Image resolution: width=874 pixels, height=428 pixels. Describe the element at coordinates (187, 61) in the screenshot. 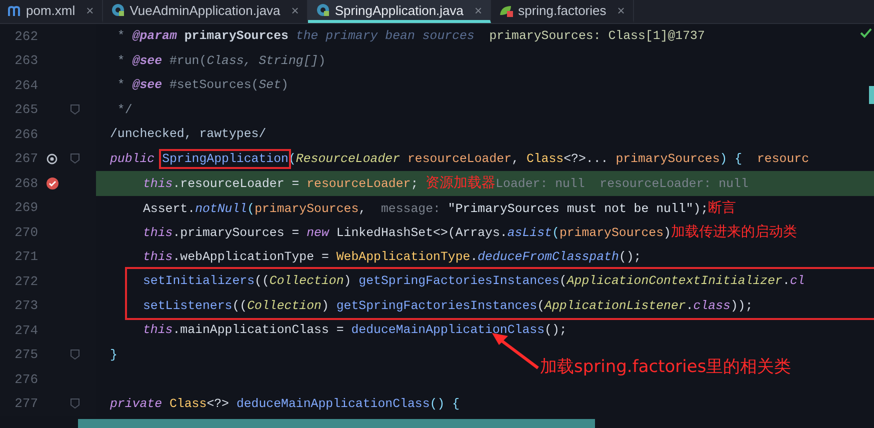

I see `code-token: #run(` at that location.